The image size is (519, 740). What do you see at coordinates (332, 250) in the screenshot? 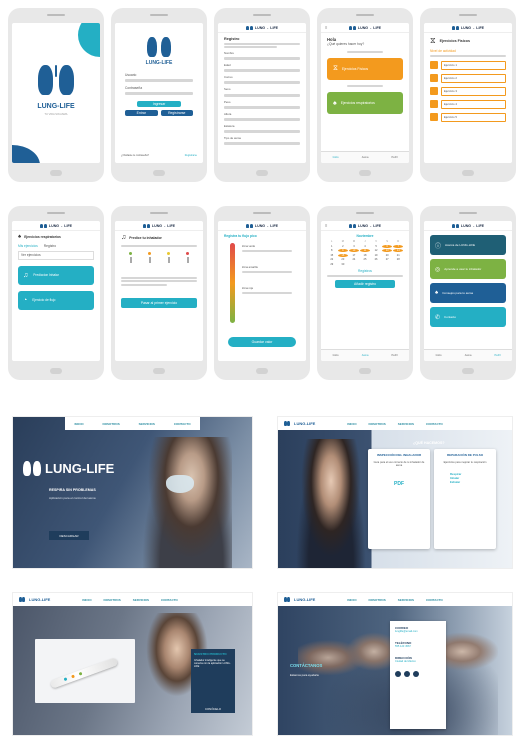
I see `calendar-day: 8` at bounding box center [332, 250].